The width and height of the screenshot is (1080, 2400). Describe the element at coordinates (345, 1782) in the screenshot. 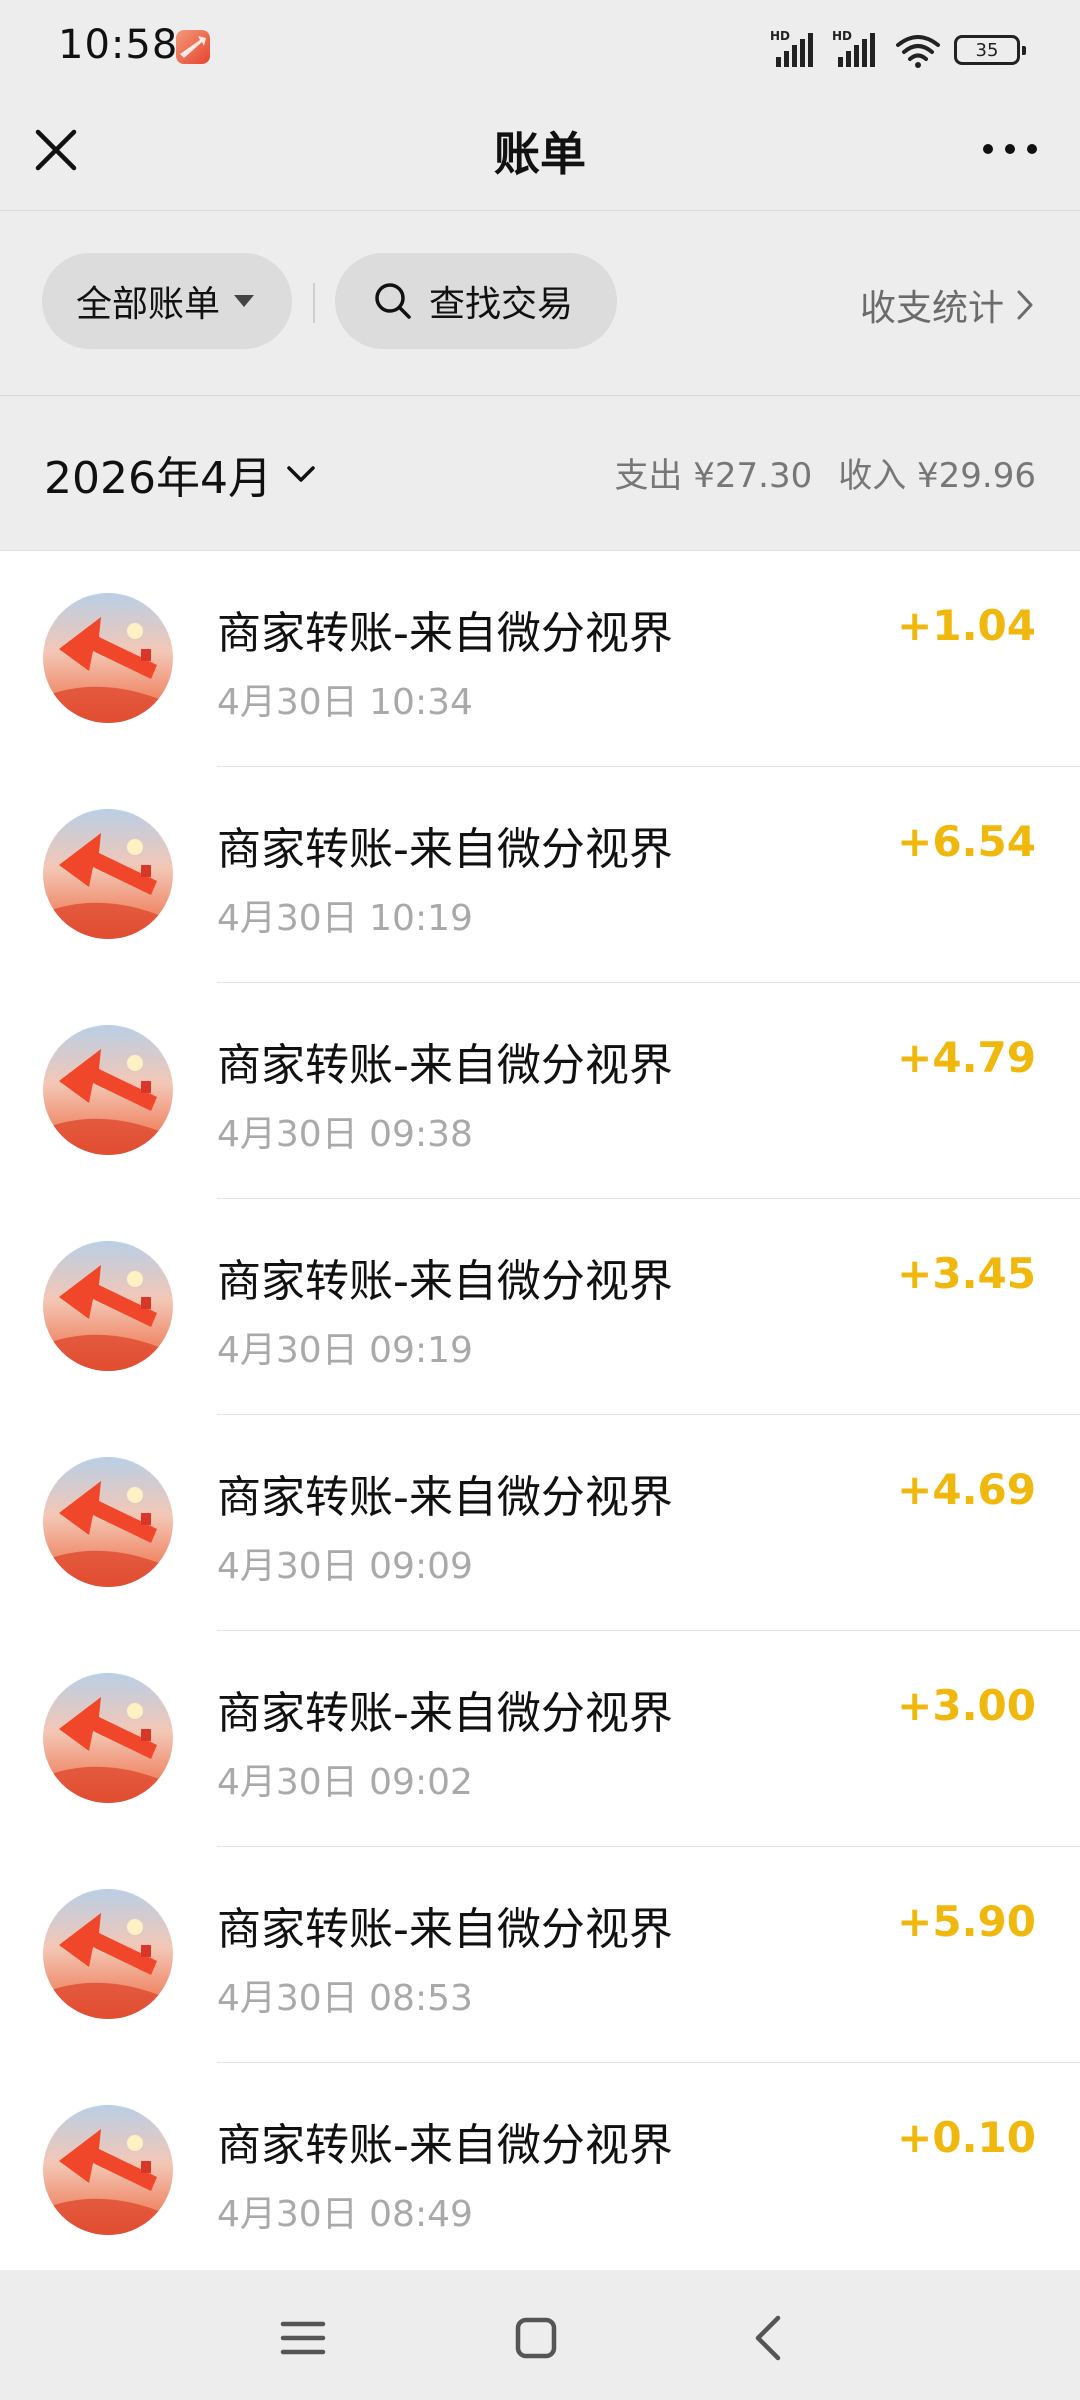

I see `transaction-time: 4月30日 09:02` at that location.